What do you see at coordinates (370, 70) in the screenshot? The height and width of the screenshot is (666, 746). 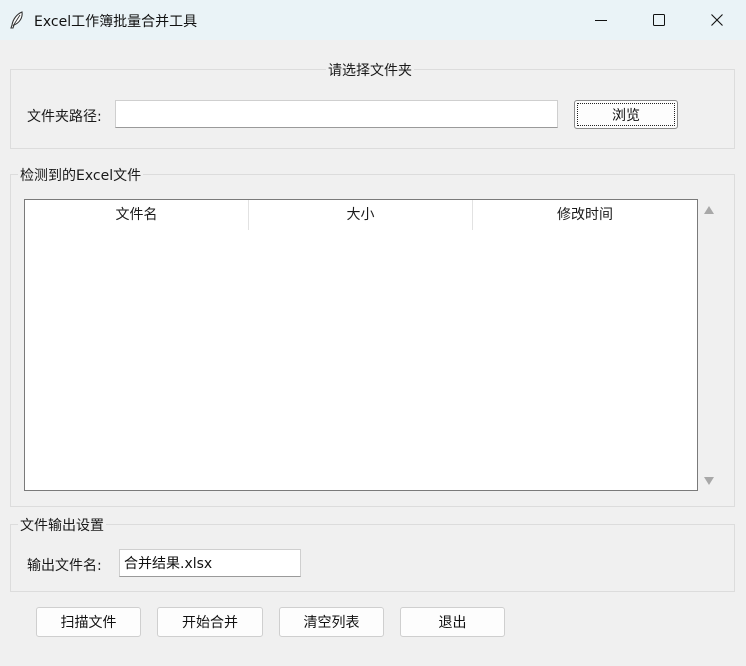 I see `folder-group-title: 请选择文件夹` at bounding box center [370, 70].